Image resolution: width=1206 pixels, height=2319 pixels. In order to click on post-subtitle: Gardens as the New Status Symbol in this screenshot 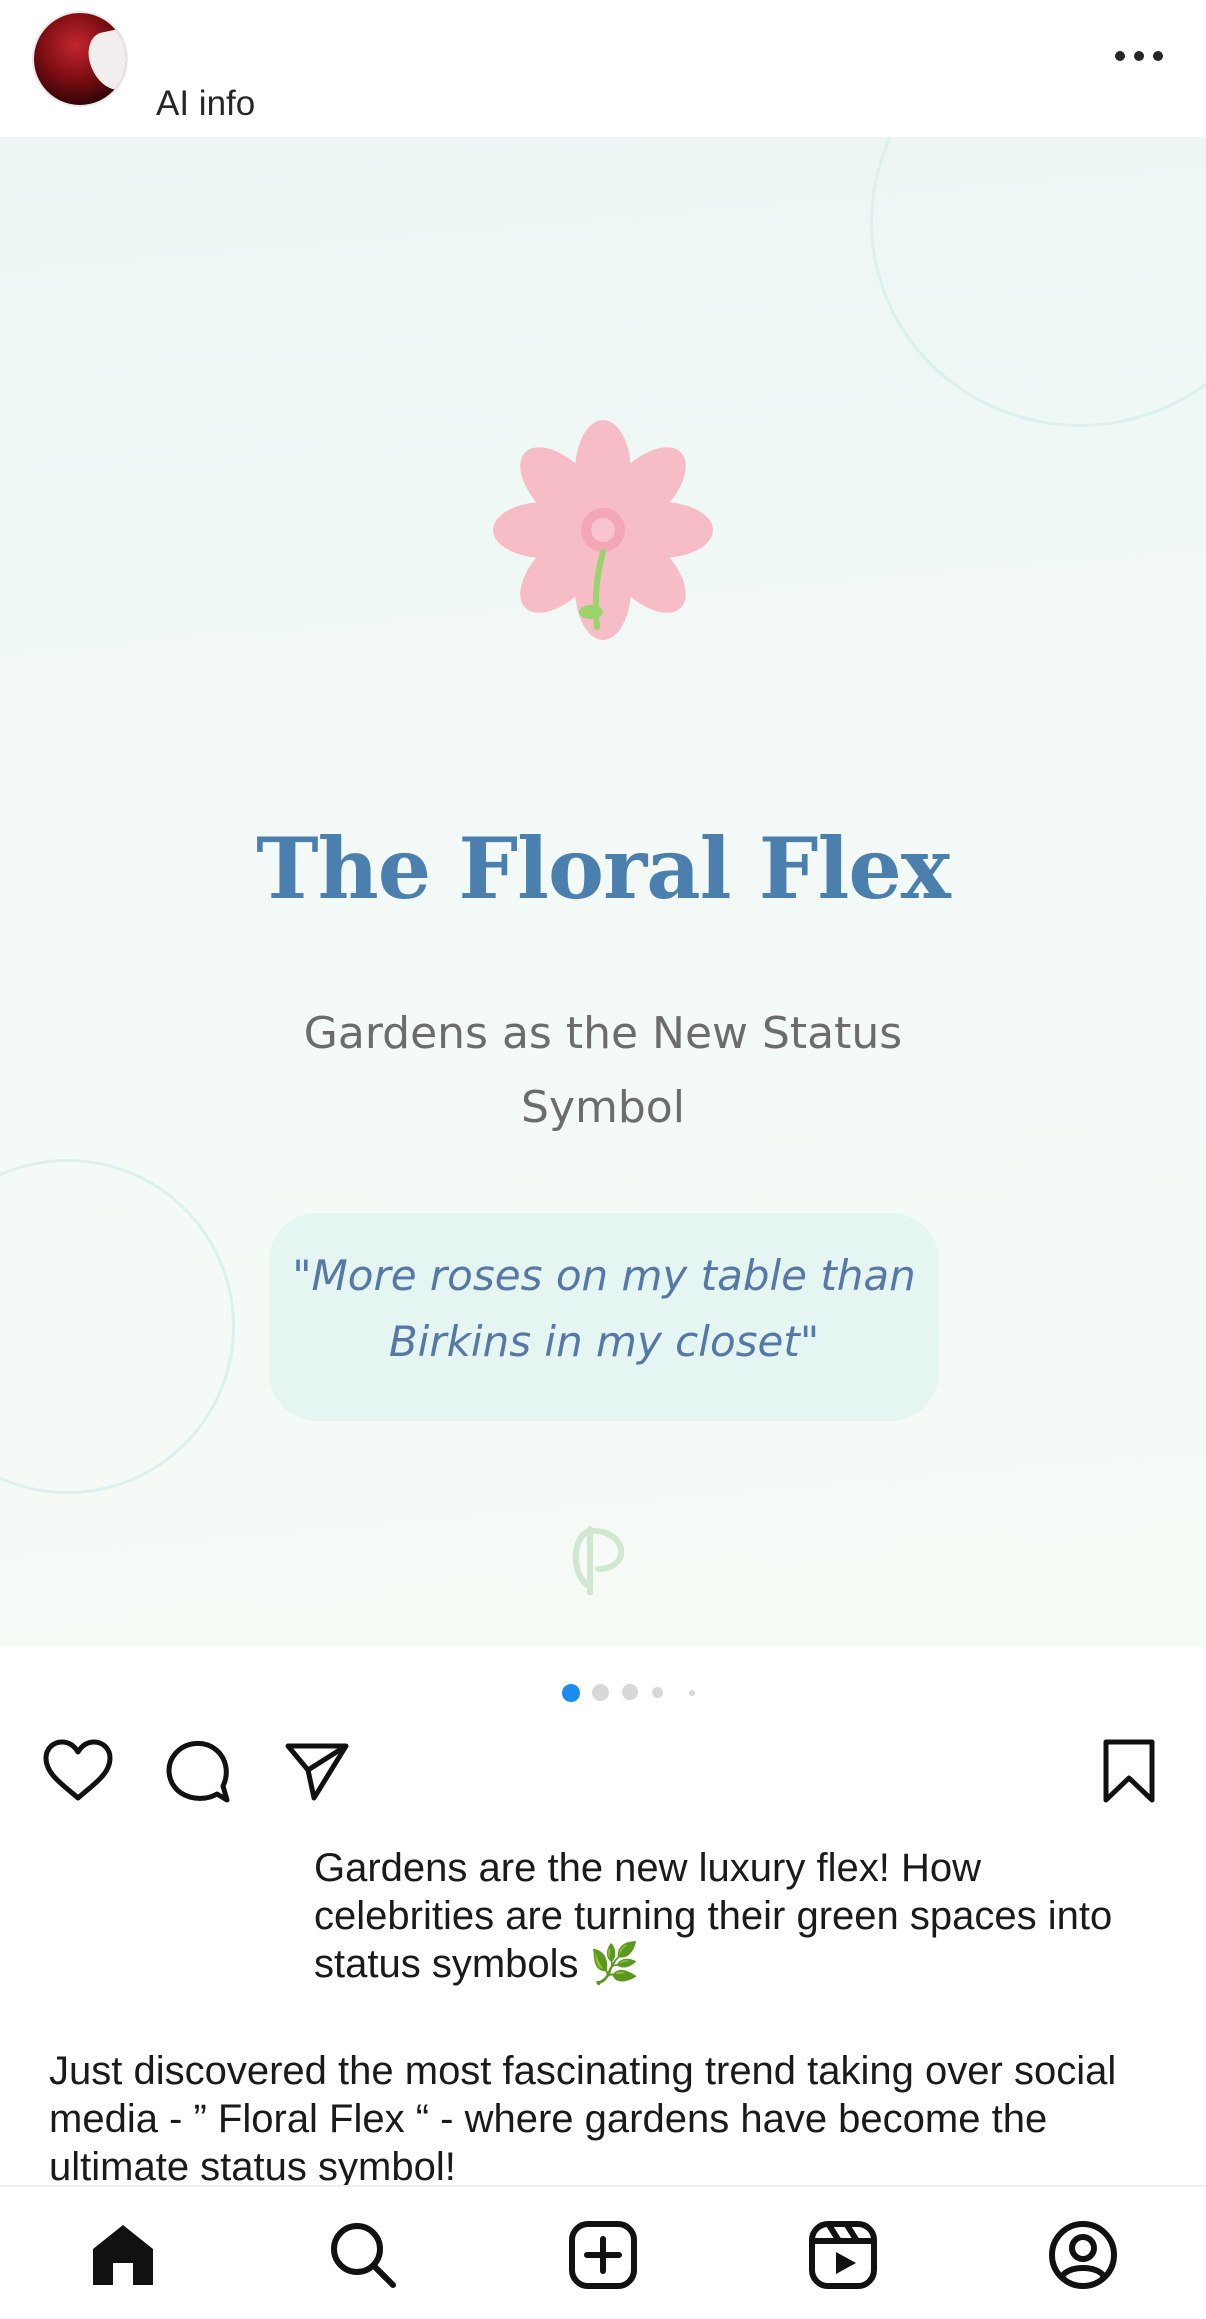, I will do `click(603, 1070)`.